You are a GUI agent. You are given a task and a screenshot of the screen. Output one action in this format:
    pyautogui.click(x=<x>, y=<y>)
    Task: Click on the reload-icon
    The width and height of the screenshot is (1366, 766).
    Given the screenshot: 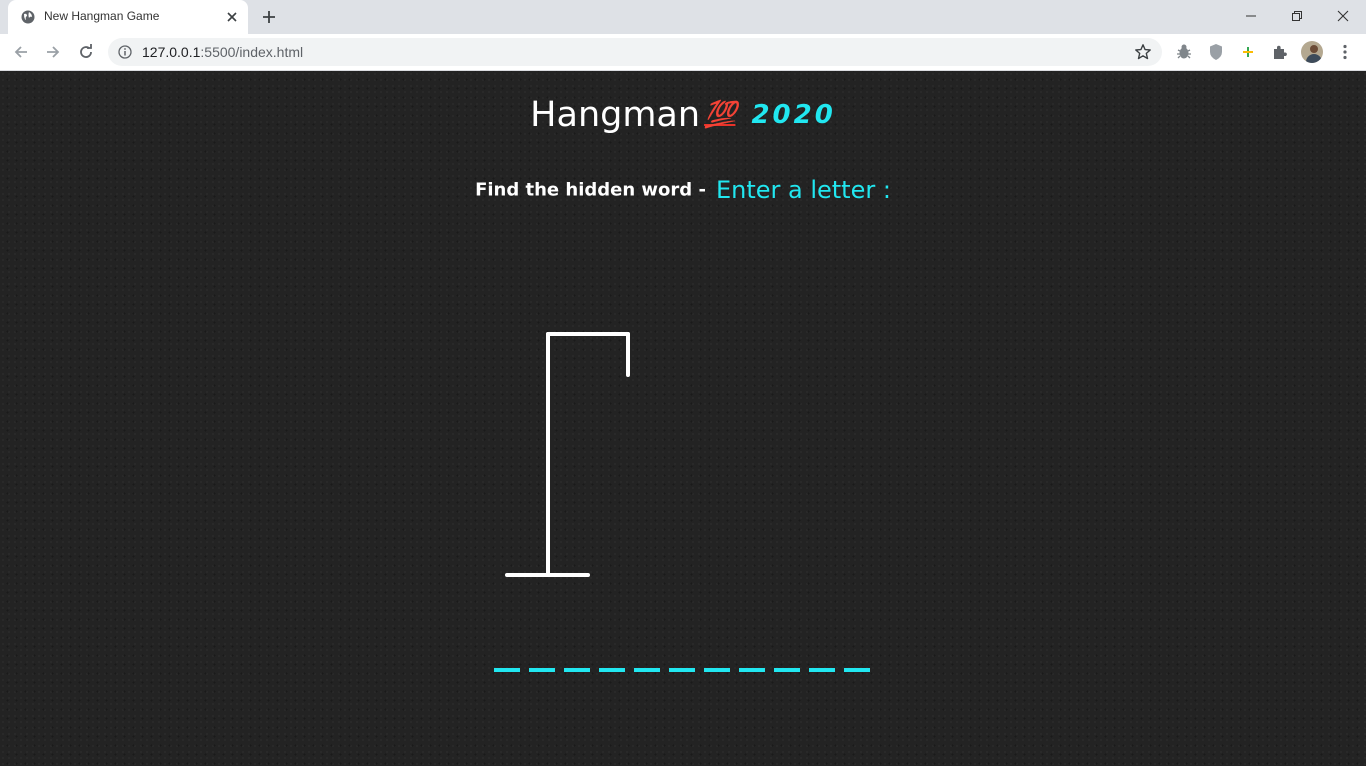 What is the action you would take?
    pyautogui.click(x=86, y=51)
    